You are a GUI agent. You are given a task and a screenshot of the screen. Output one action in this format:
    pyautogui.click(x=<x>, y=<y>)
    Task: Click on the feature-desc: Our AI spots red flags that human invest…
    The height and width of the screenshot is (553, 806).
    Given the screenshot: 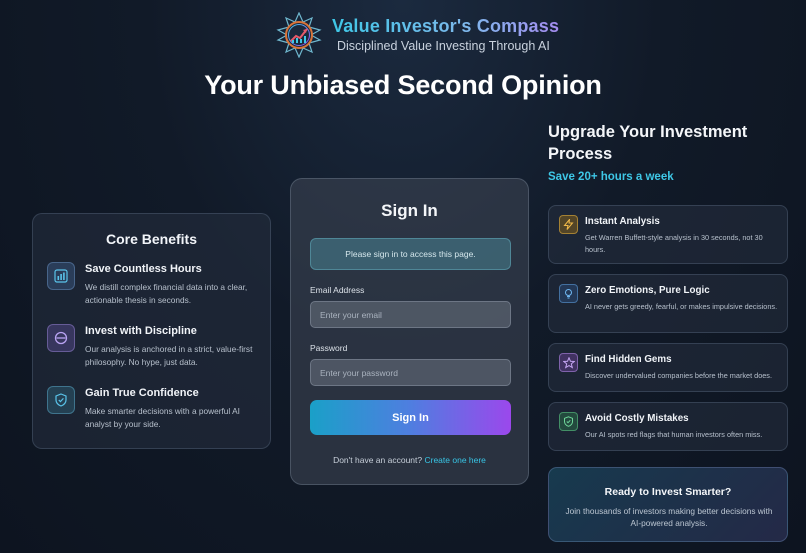 What is the action you would take?
    pyautogui.click(x=674, y=434)
    